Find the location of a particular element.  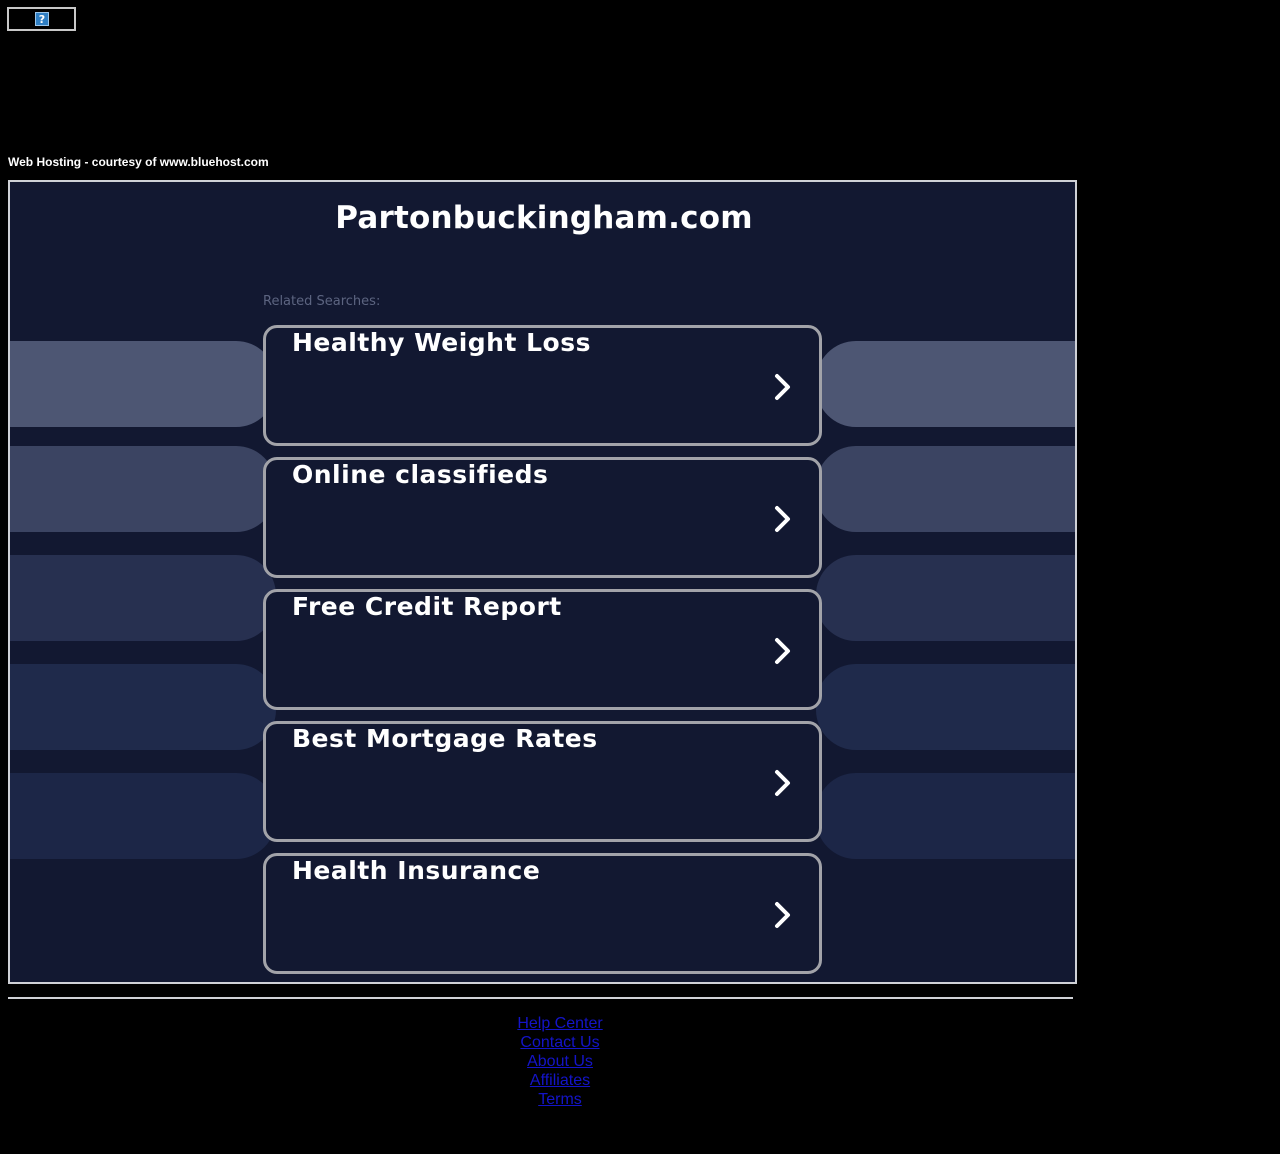

footer-link-contact-us: Contact Us is located at coordinates (560, 1042).